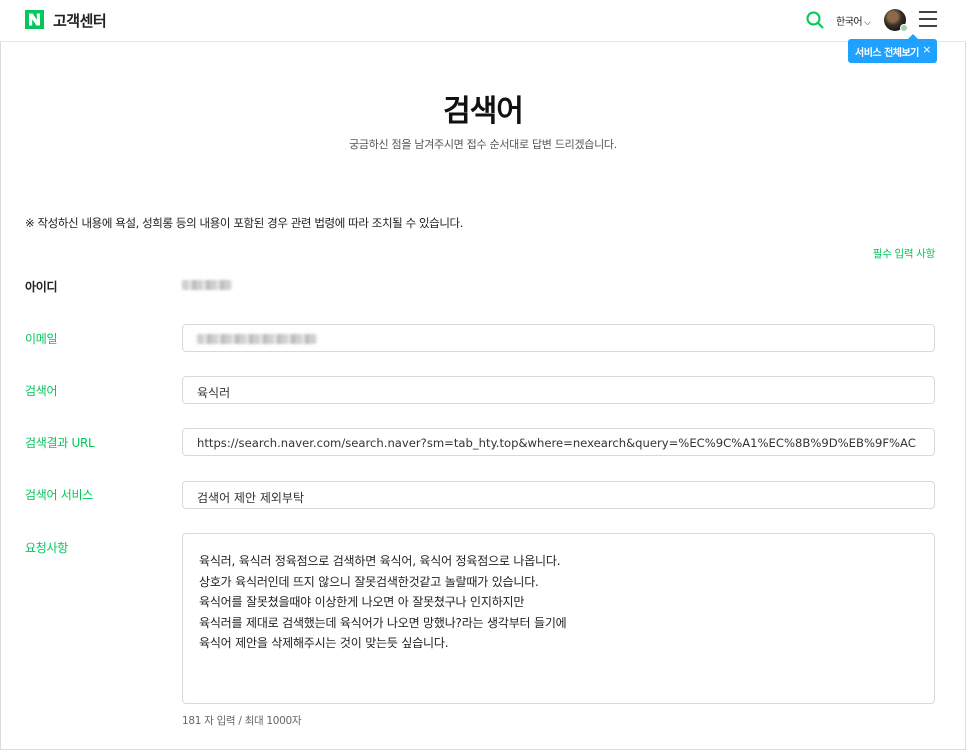  What do you see at coordinates (904, 254) in the screenshot?
I see `required-note: 필수 입력 사항` at bounding box center [904, 254].